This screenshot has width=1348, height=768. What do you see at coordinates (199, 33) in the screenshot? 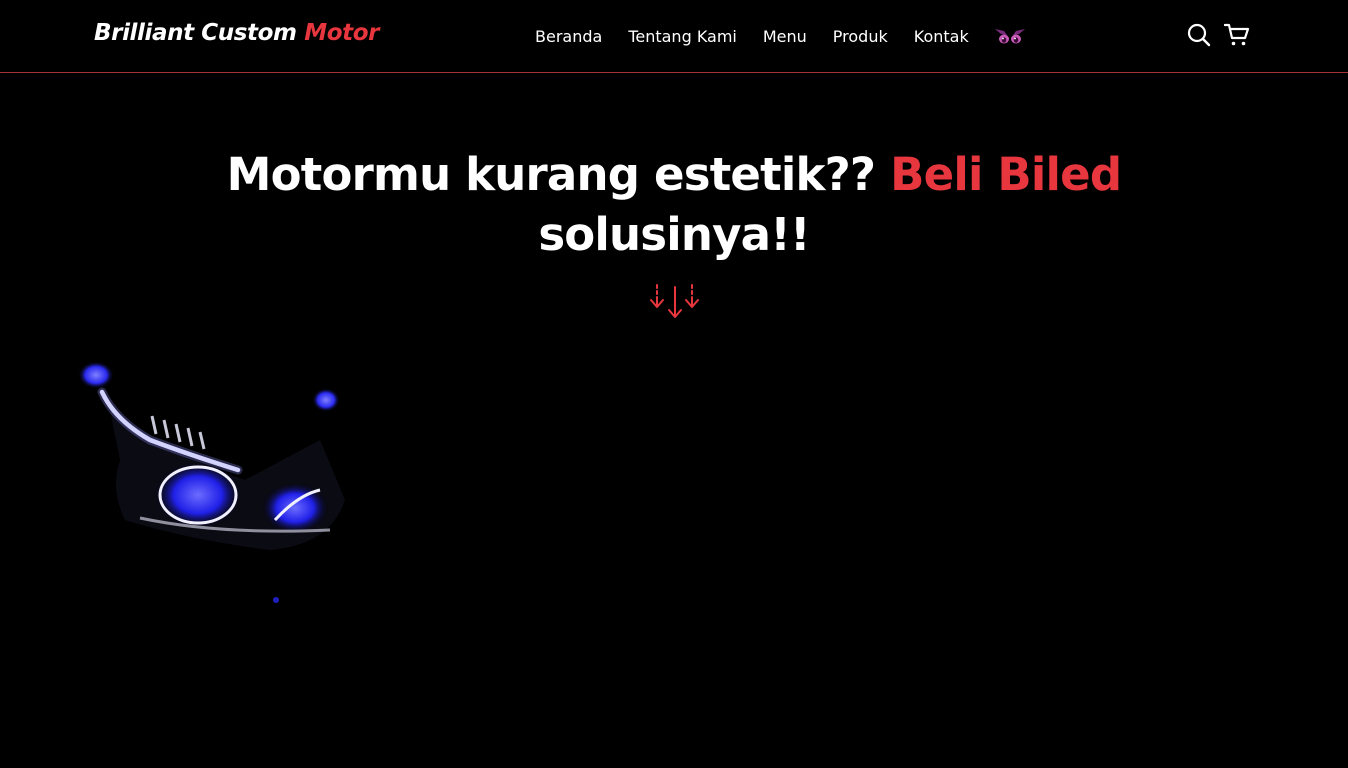
I see `logo-main-text: Brilliant Custom` at bounding box center [199, 33].